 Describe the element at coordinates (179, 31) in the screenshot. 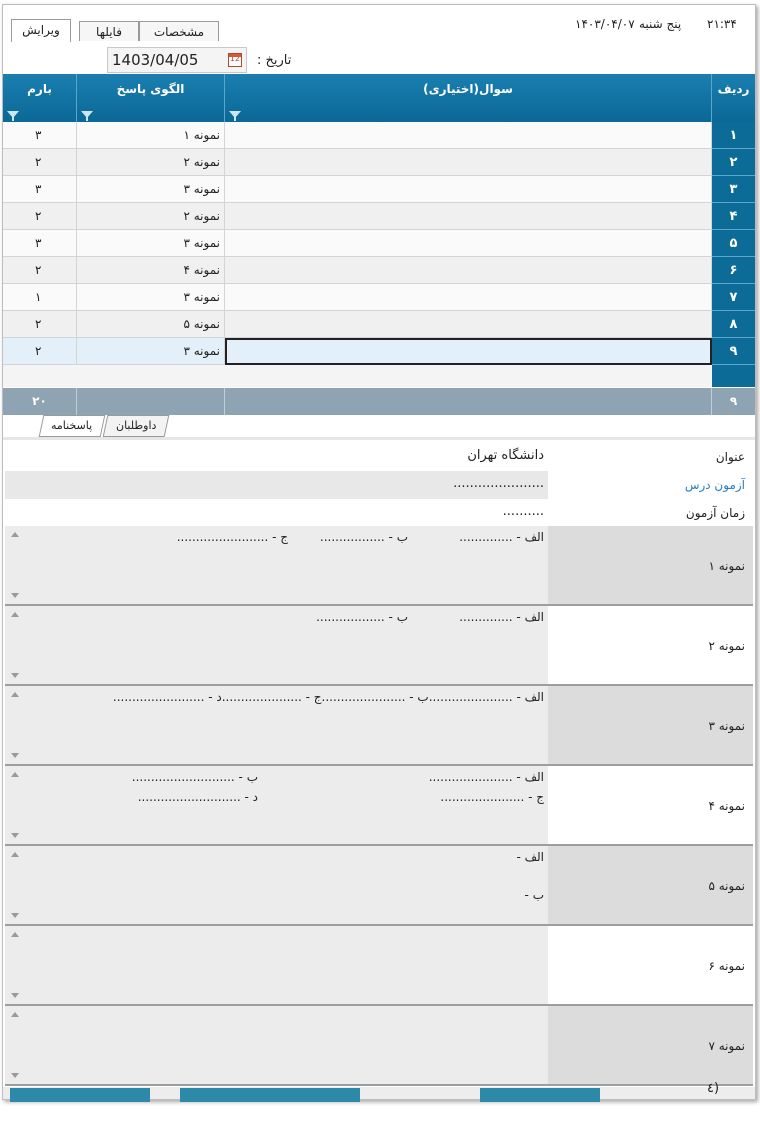

I see `tab-specs: مشخصات` at that location.